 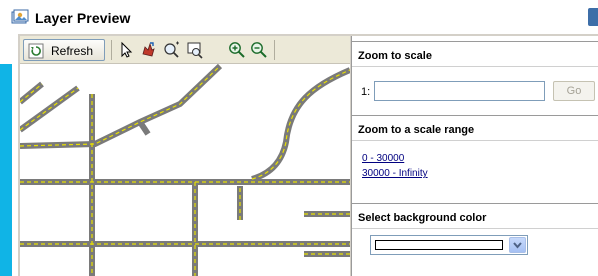 I want to click on page-title: Layer Preview, so click(x=83, y=18).